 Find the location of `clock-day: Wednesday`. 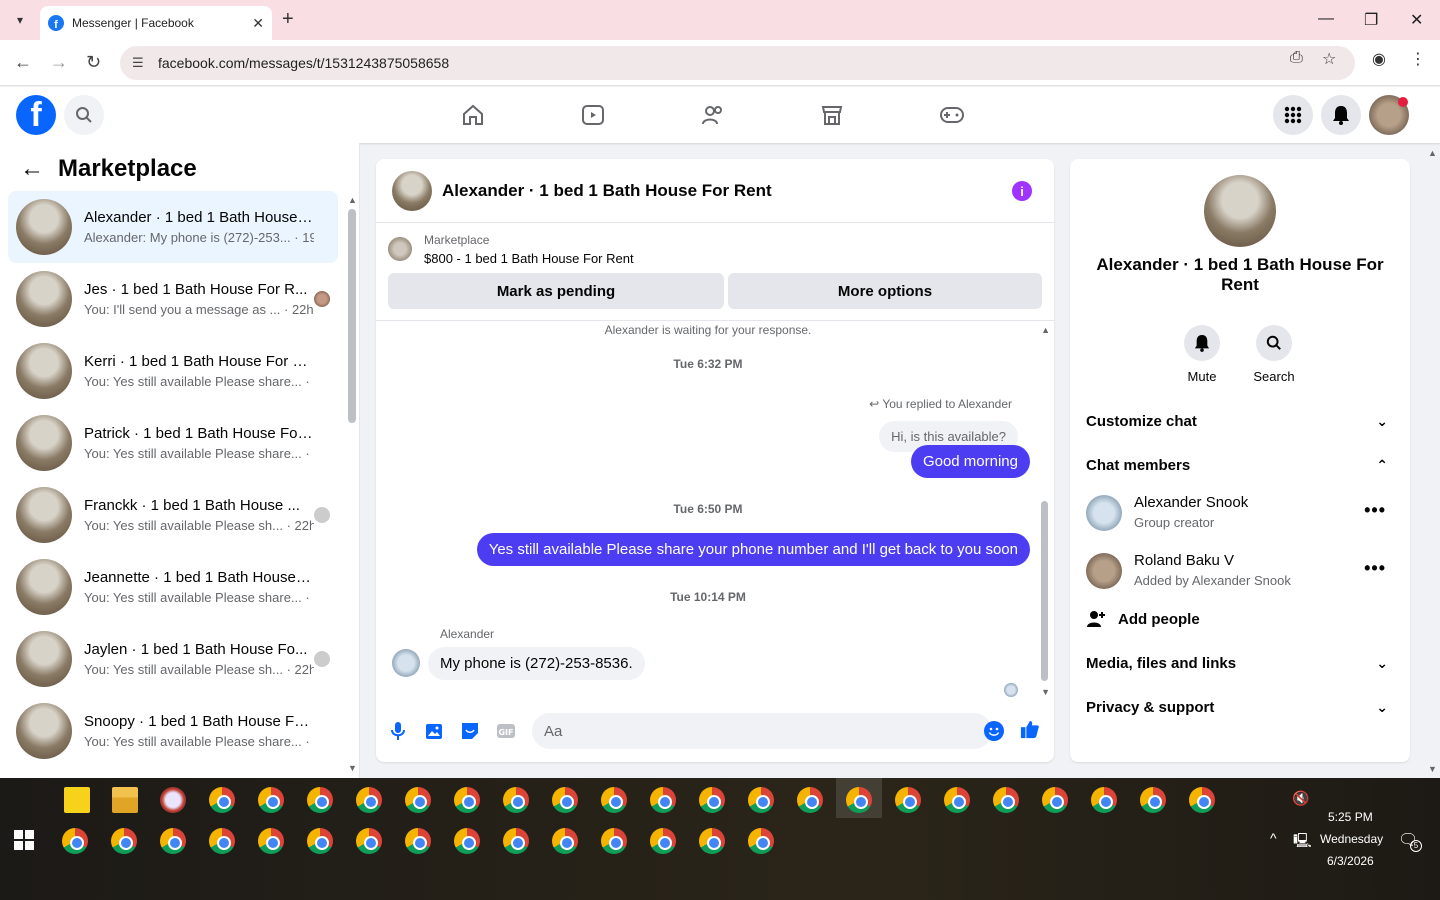

clock-day: Wednesday is located at coordinates (1351, 839).